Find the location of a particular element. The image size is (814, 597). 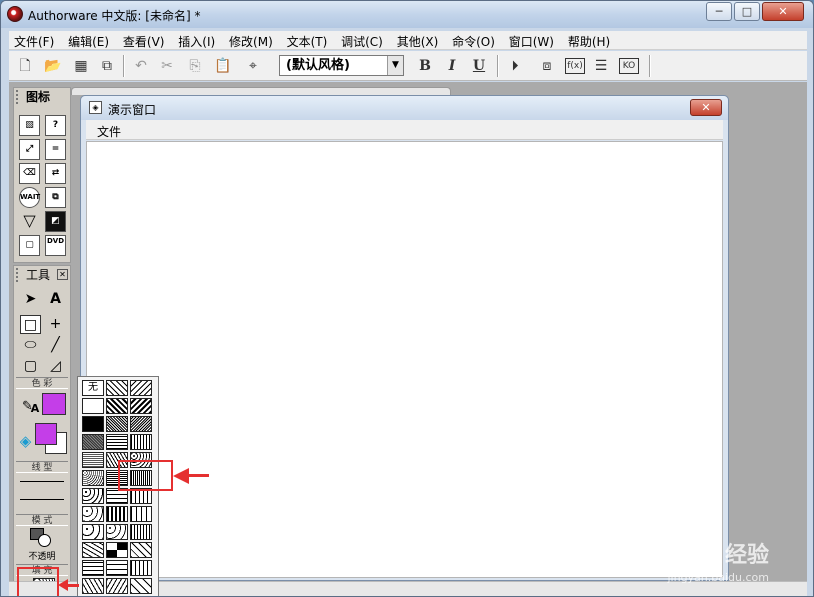

wait-icon: WAIT is located at coordinates (29, 197).